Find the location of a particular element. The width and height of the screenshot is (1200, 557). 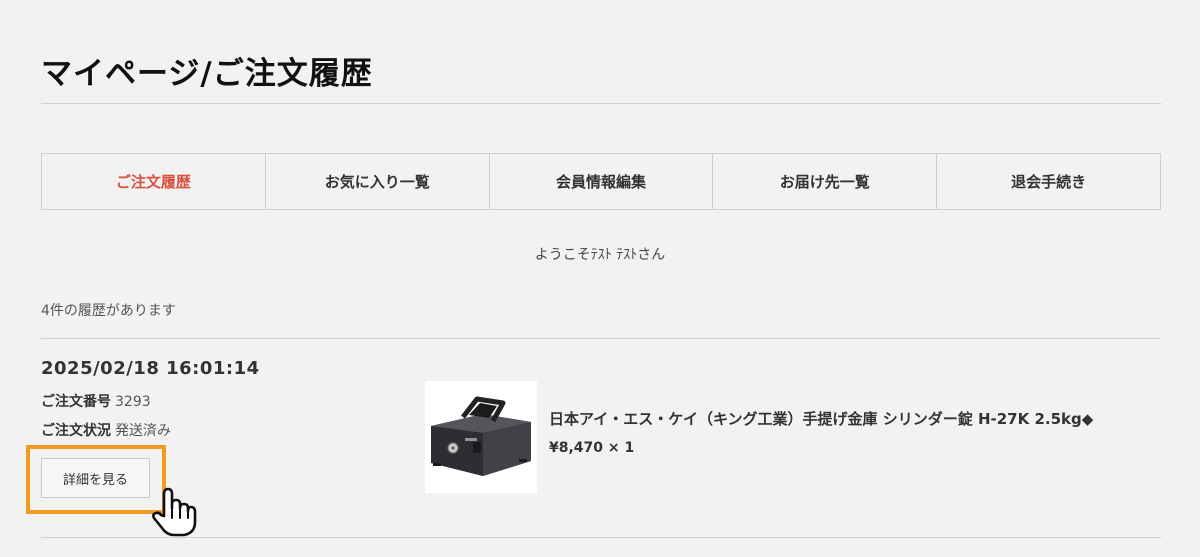

tab-withdrawal: 退会手続き is located at coordinates (1048, 181).